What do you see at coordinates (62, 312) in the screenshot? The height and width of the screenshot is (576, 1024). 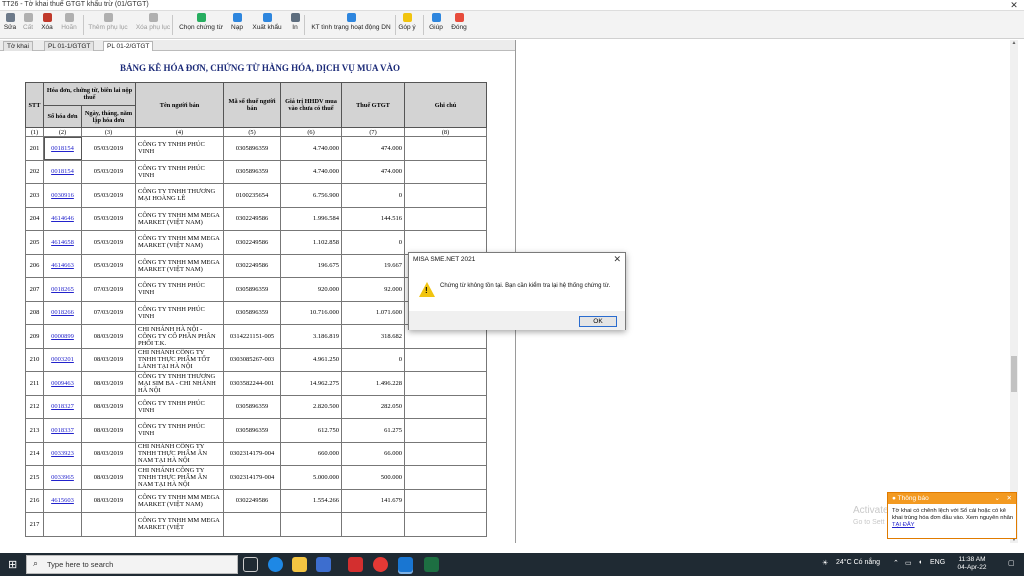 I see `invoice-number-link: 0018266` at bounding box center [62, 312].